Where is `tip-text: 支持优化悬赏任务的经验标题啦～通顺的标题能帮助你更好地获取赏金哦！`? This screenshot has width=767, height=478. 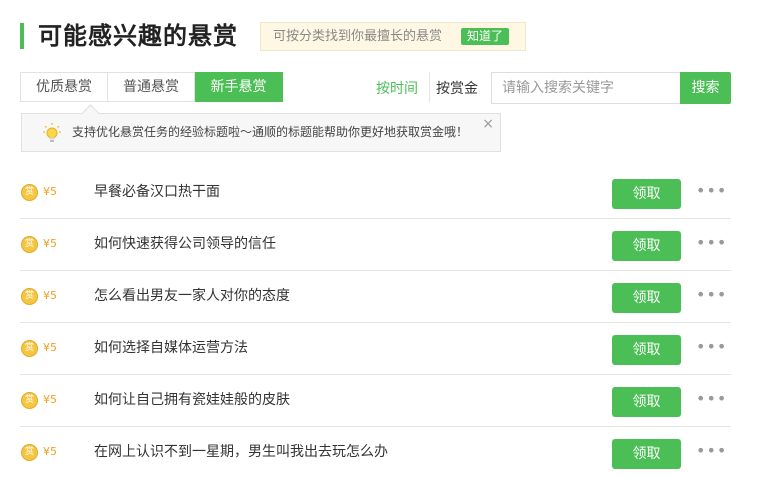
tip-text: 支持优化悬赏任务的经验标题啦～通顺的标题能帮助你更好地获取赏金哦！ is located at coordinates (270, 132).